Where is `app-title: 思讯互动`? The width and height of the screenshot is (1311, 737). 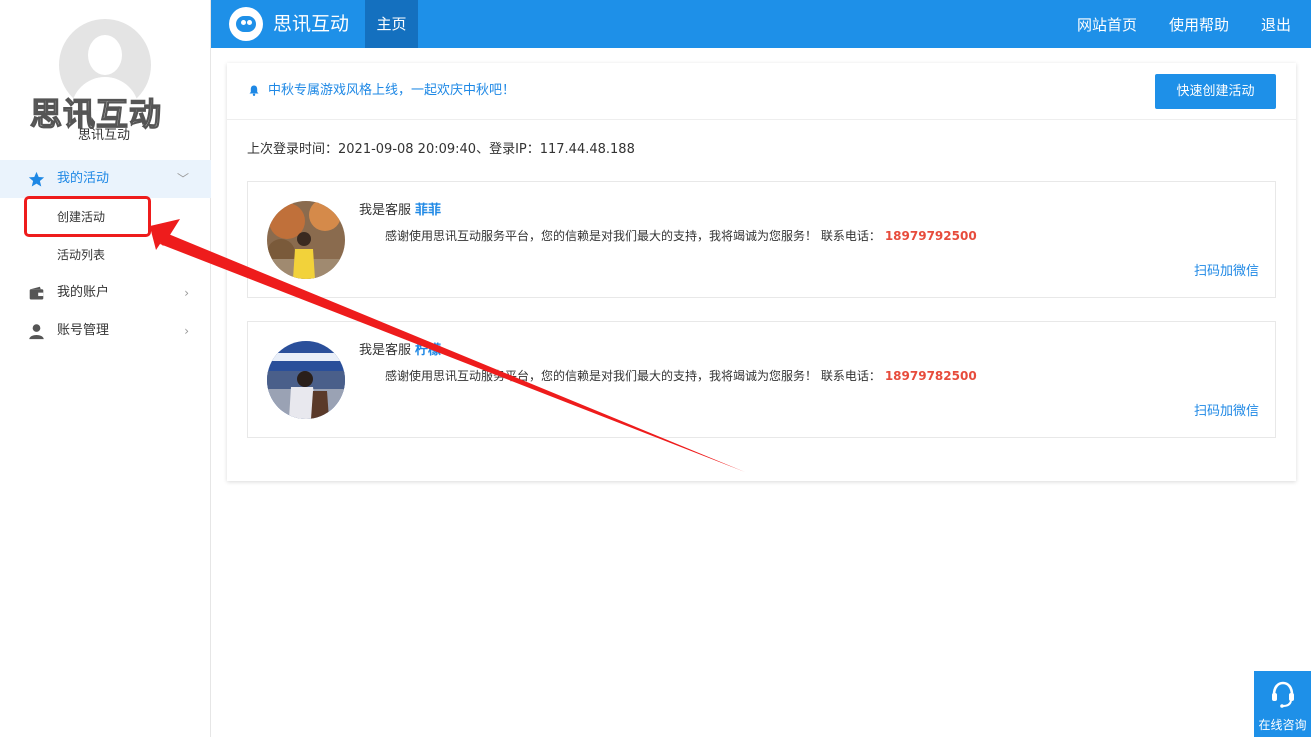 app-title: 思讯互动 is located at coordinates (311, 24).